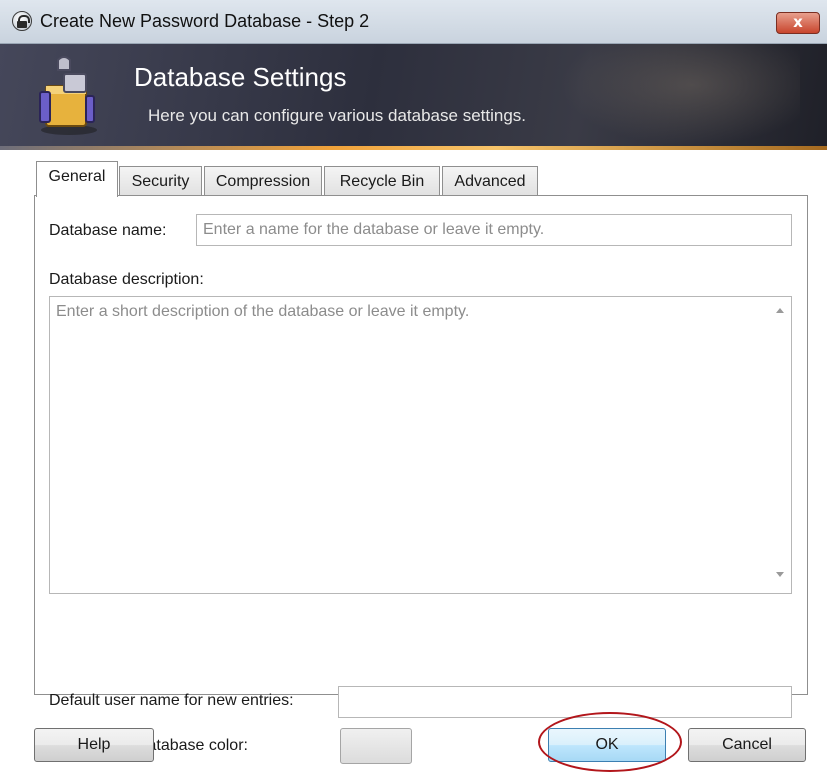 The image size is (827, 778). I want to click on tab-general: General, so click(77, 179).